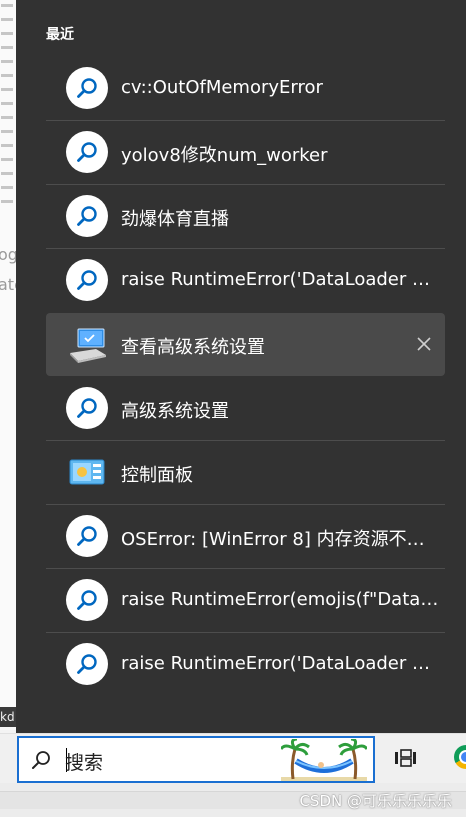 This screenshot has height=817, width=466. Describe the element at coordinates (157, 475) in the screenshot. I see `recent-search-label: 控制面板` at that location.